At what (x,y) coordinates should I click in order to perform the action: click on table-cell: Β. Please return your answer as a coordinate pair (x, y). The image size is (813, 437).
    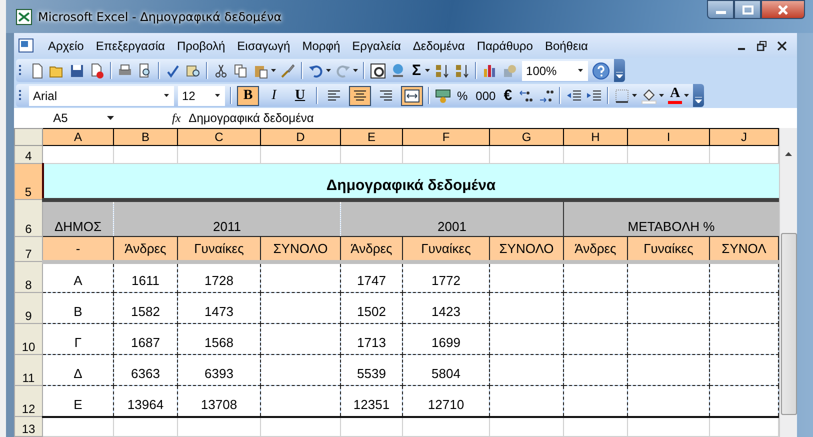
    Looking at the image, I should click on (78, 311).